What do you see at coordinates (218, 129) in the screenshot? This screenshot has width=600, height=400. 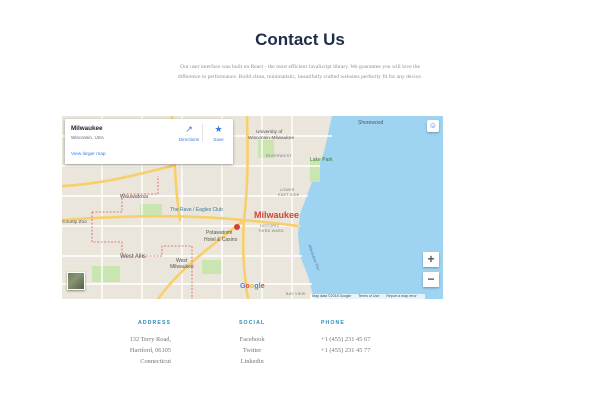 I see `save-icon: ★` at bounding box center [218, 129].